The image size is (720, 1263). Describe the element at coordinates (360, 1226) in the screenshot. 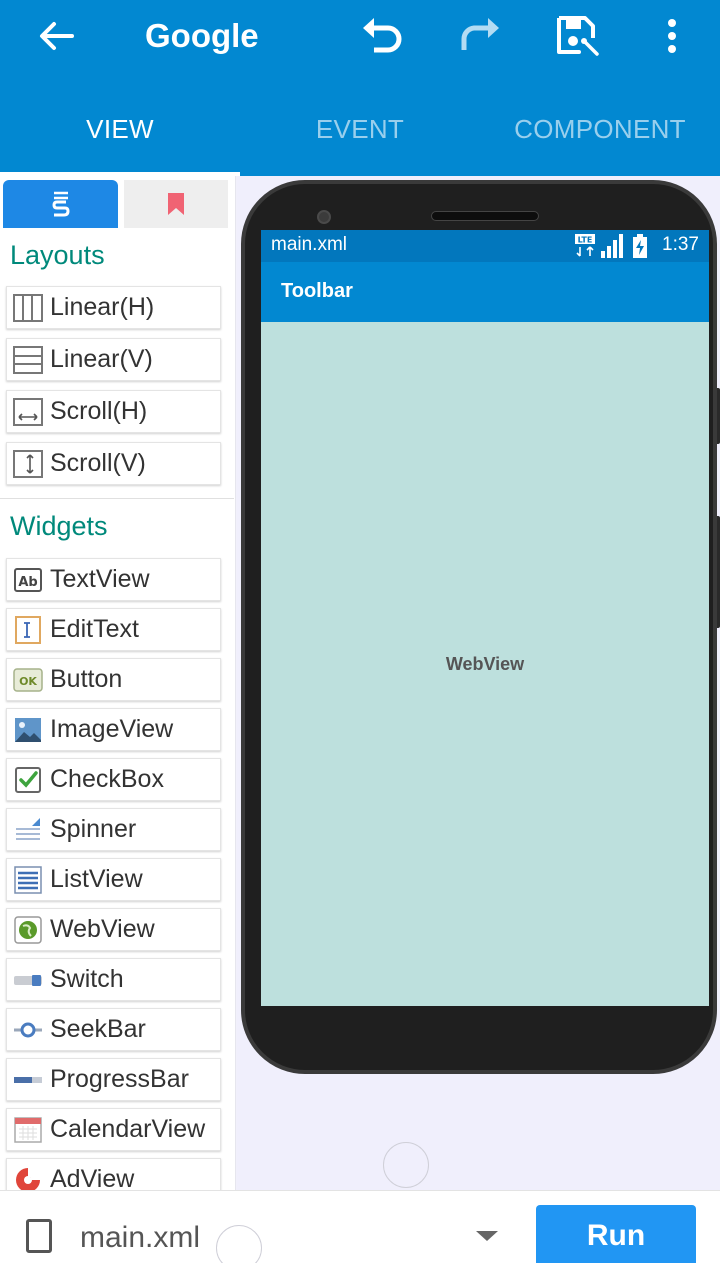

I see `bottom-bar: main.xml Run` at that location.